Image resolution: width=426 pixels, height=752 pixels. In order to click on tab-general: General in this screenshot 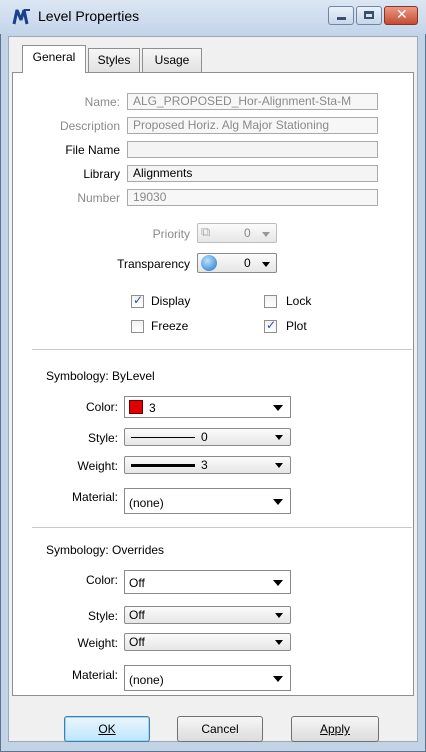, I will do `click(54, 59)`.